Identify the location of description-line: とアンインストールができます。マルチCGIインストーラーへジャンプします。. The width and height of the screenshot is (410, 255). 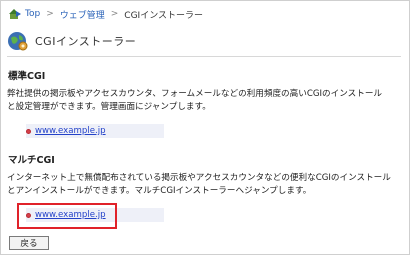
(159, 191).